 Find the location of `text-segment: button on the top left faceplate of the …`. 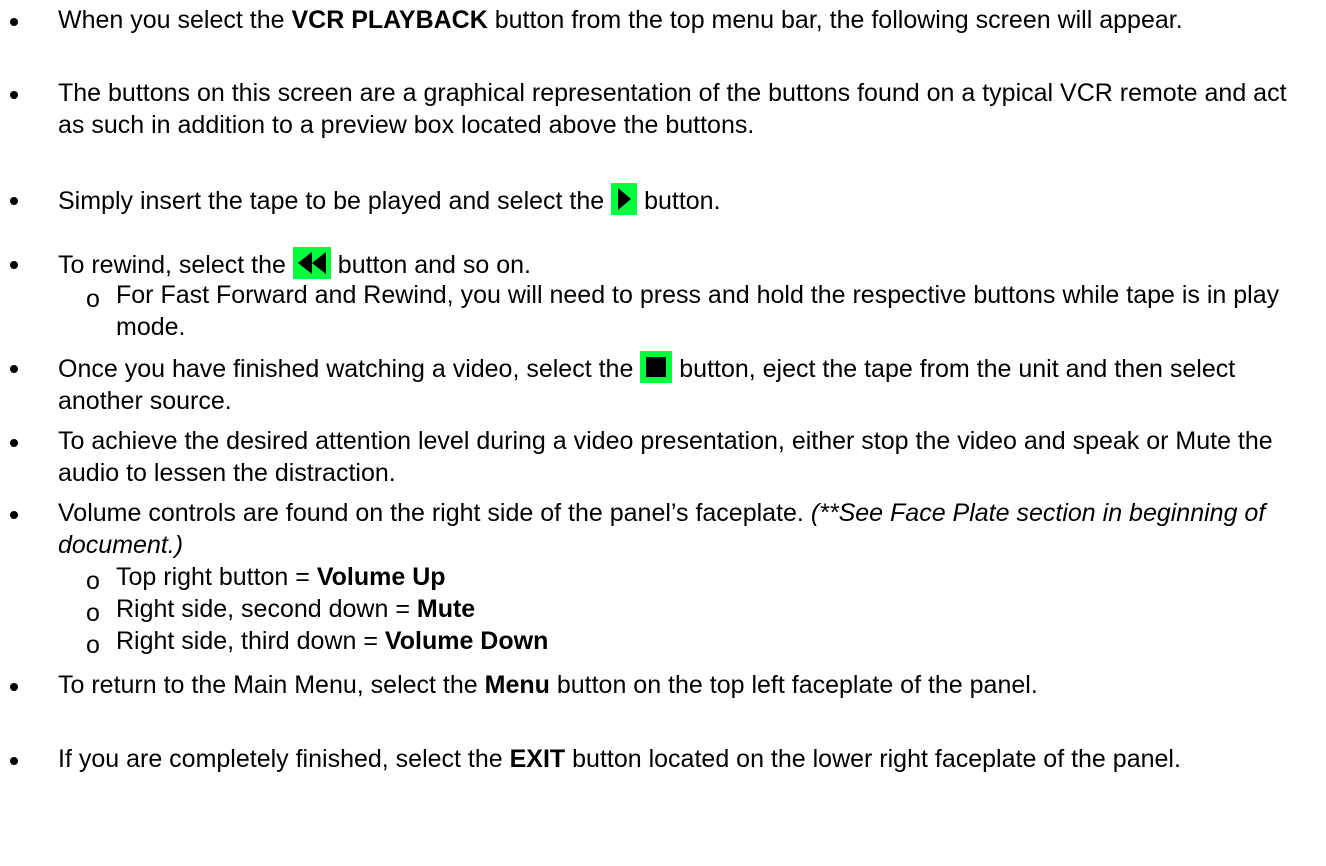

text-segment: button on the top left faceplate of the … is located at coordinates (793, 685).